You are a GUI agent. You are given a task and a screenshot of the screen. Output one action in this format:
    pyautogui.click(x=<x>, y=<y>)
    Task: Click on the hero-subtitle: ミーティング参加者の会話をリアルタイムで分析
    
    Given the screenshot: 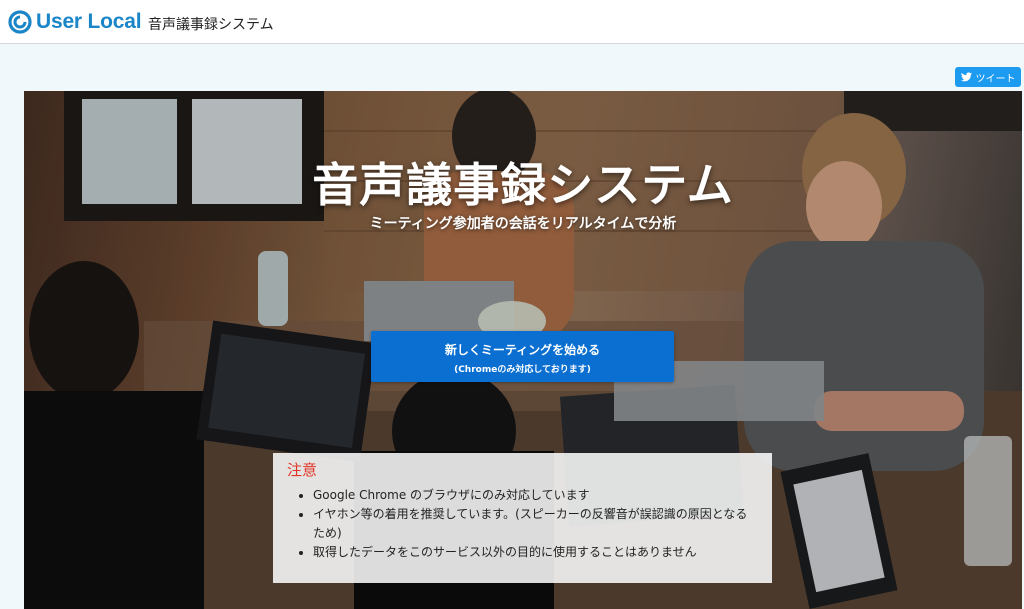 What is the action you would take?
    pyautogui.click(x=523, y=224)
    